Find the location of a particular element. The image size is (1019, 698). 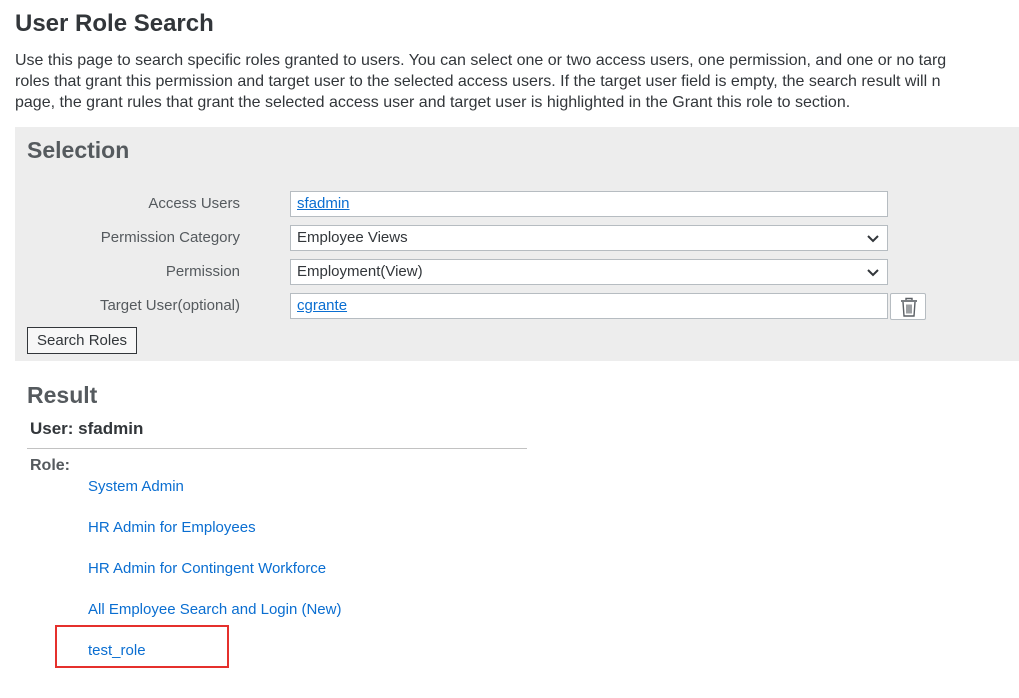

access-users-label: Access Users is located at coordinates (194, 203).